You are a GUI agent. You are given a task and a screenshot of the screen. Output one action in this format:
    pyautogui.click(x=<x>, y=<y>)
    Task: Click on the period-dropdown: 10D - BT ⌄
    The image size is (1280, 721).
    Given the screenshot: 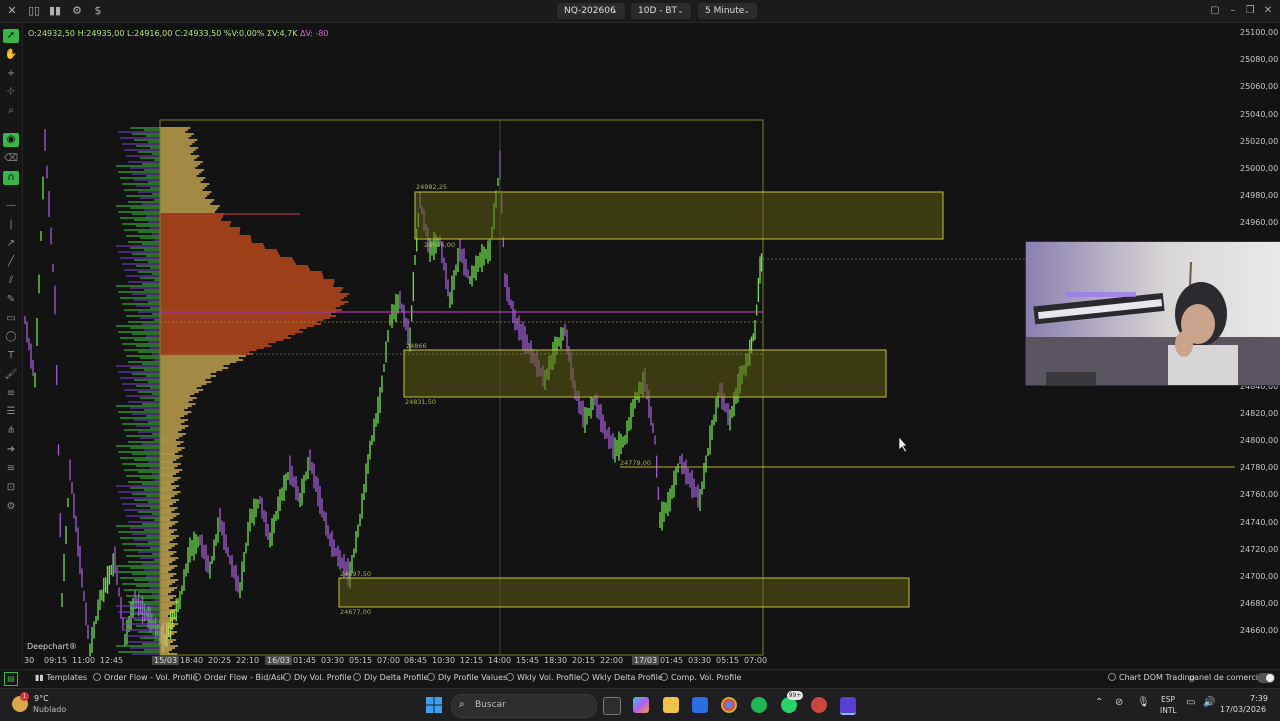 What is the action you would take?
    pyautogui.click(x=661, y=11)
    